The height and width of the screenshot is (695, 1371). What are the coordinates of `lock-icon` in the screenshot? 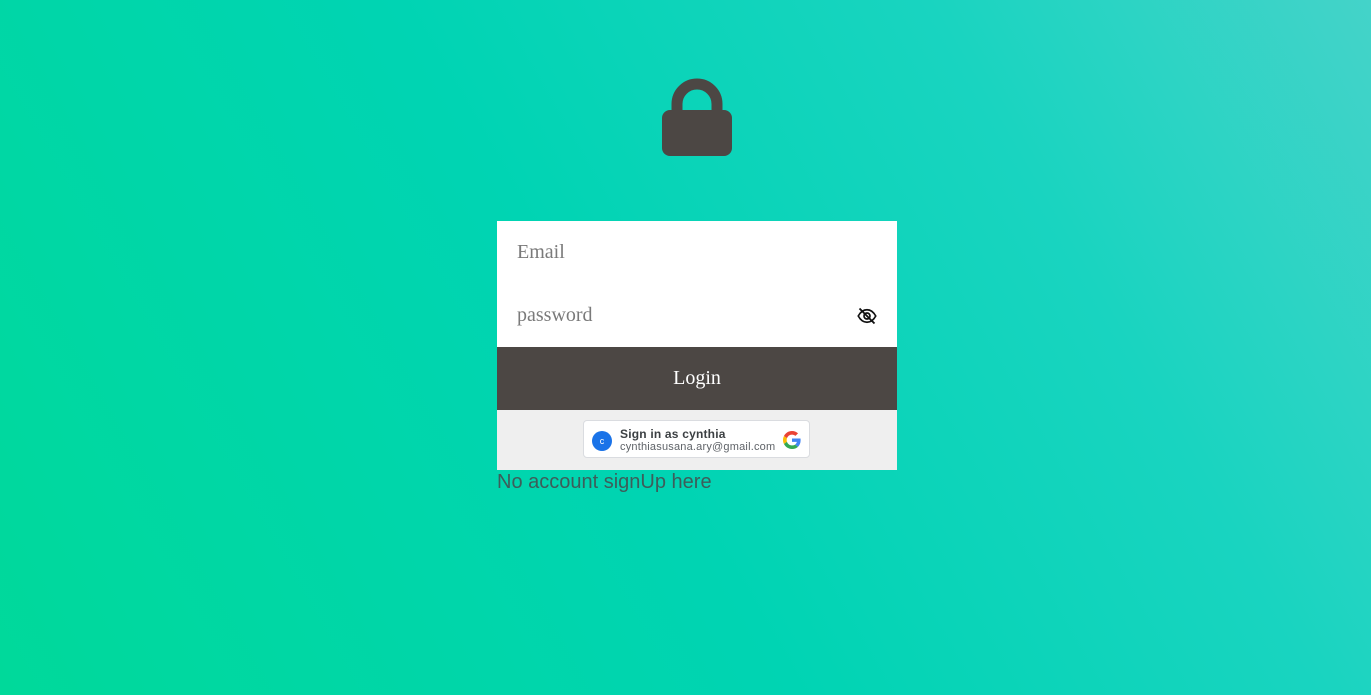 It's located at (697, 116).